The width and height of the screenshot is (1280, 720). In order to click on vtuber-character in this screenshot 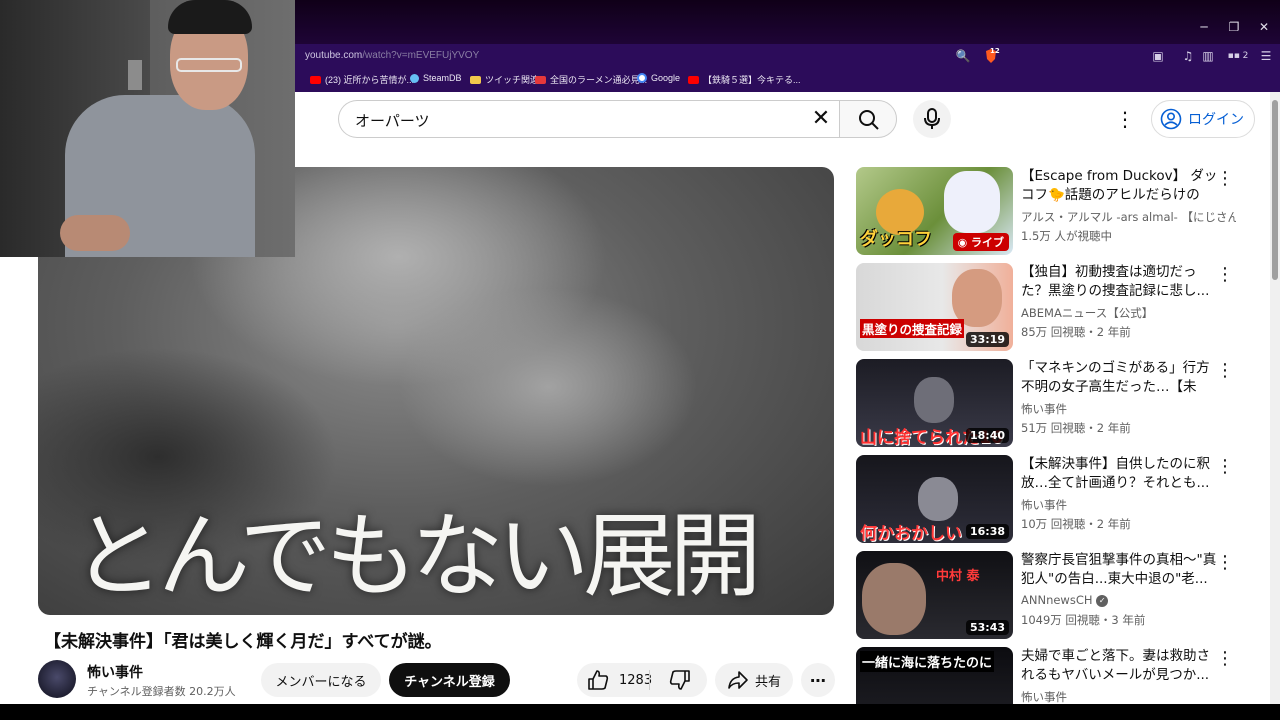, I will do `click(972, 202)`.